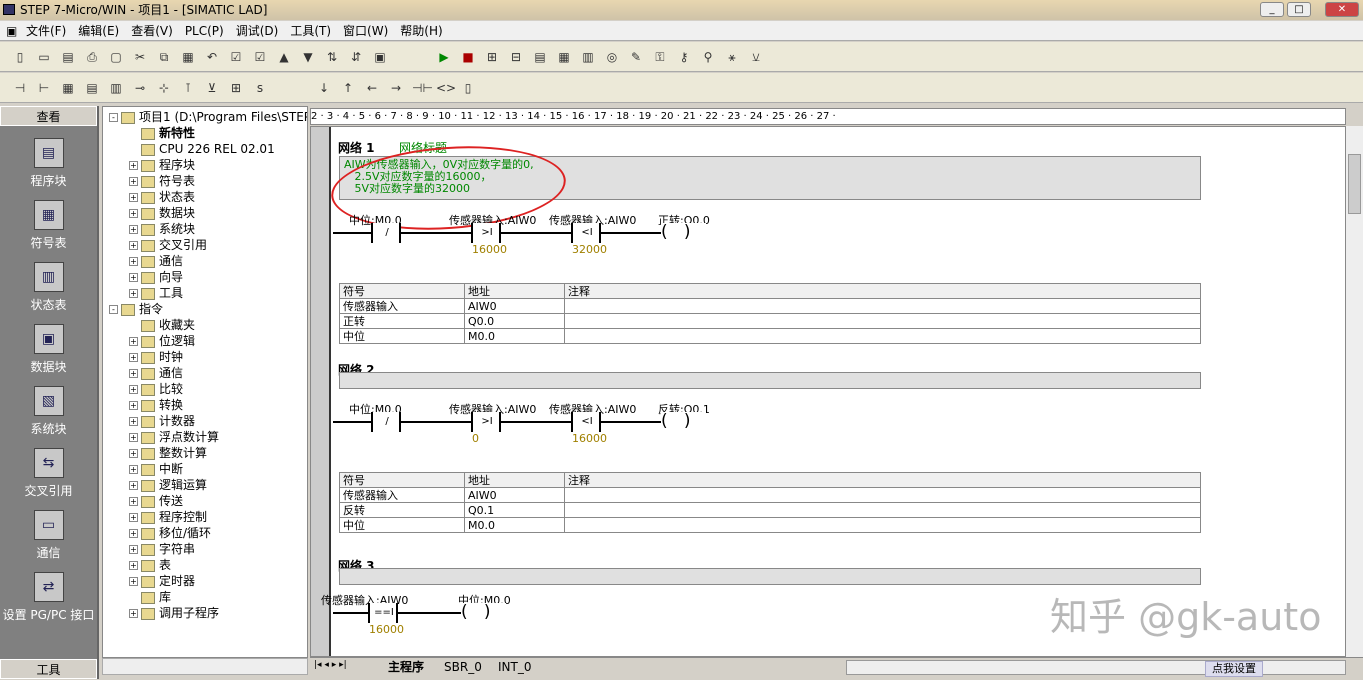 The width and height of the screenshot is (1363, 680). Describe the element at coordinates (514, 525) in the screenshot. I see `symbol-table-cell: M0.0` at that location.